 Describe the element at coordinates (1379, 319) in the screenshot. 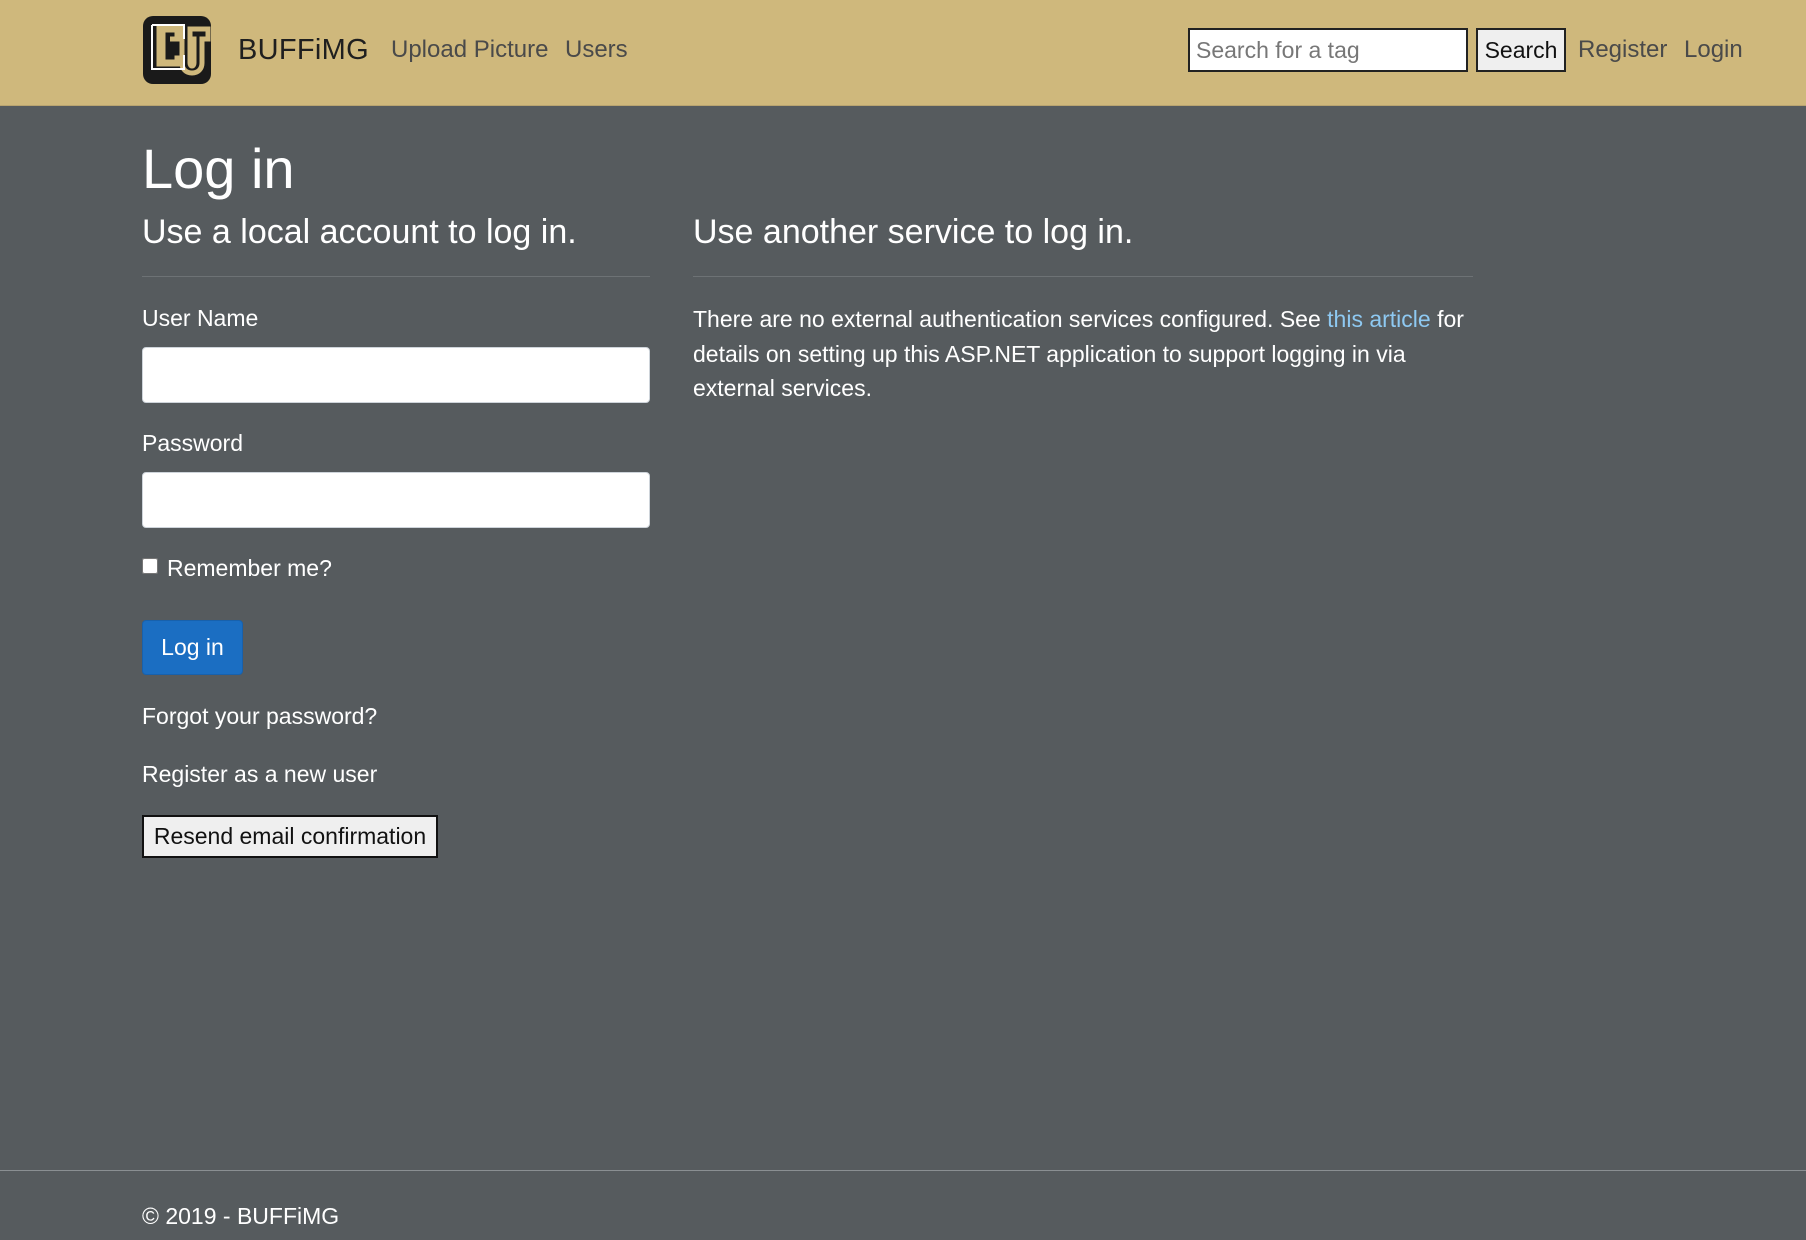

I see `this-article-link: this article` at that location.